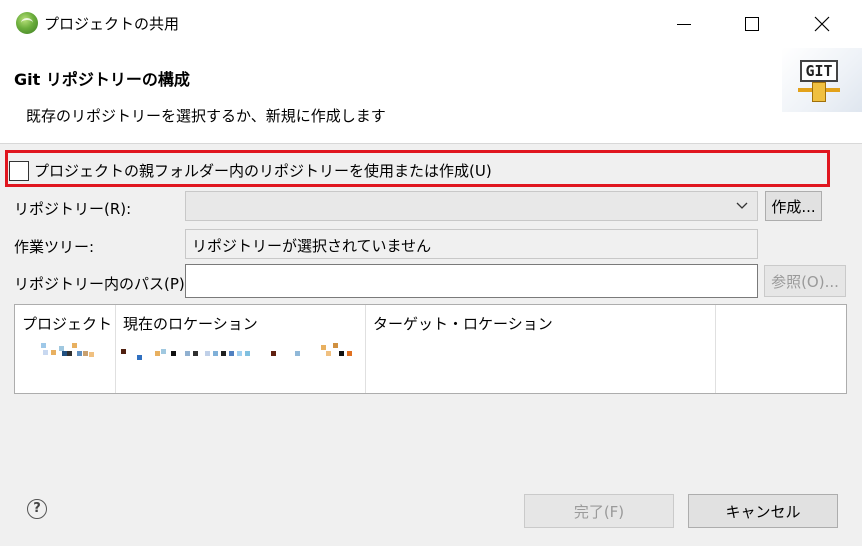  I want to click on column-header: プロジェクト, so click(67, 324).